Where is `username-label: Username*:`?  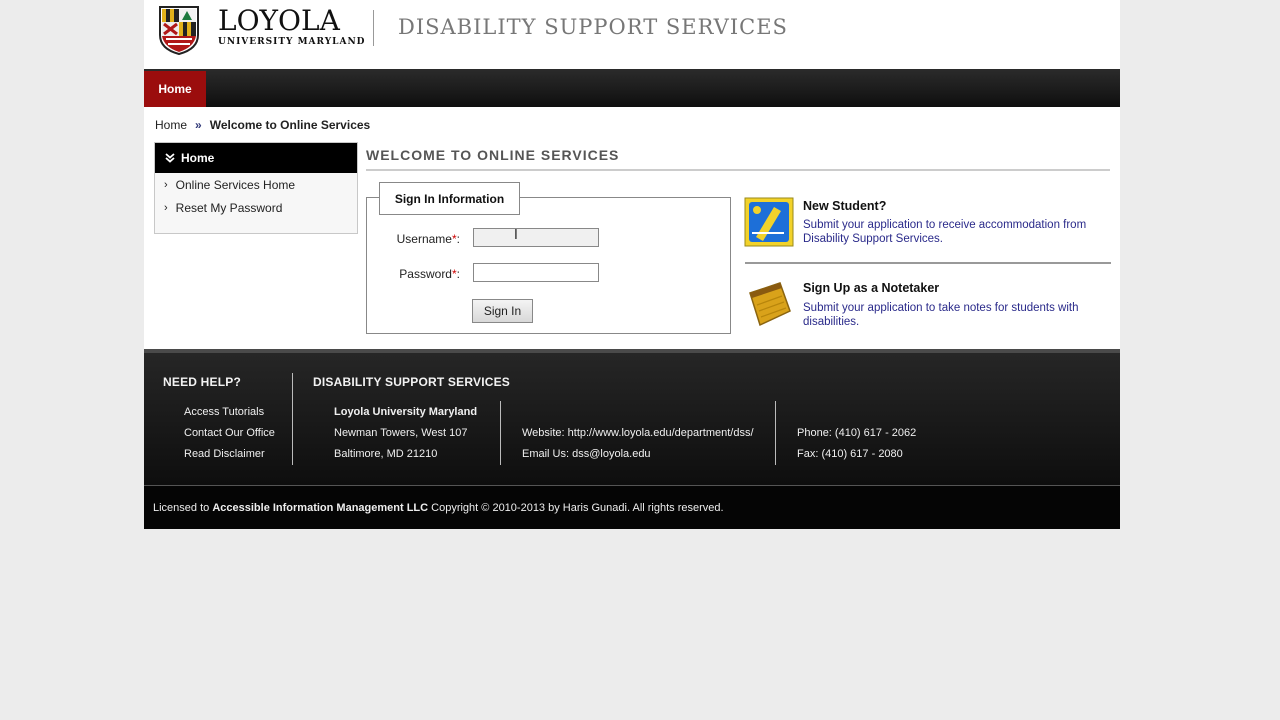 username-label: Username*: is located at coordinates (428, 239).